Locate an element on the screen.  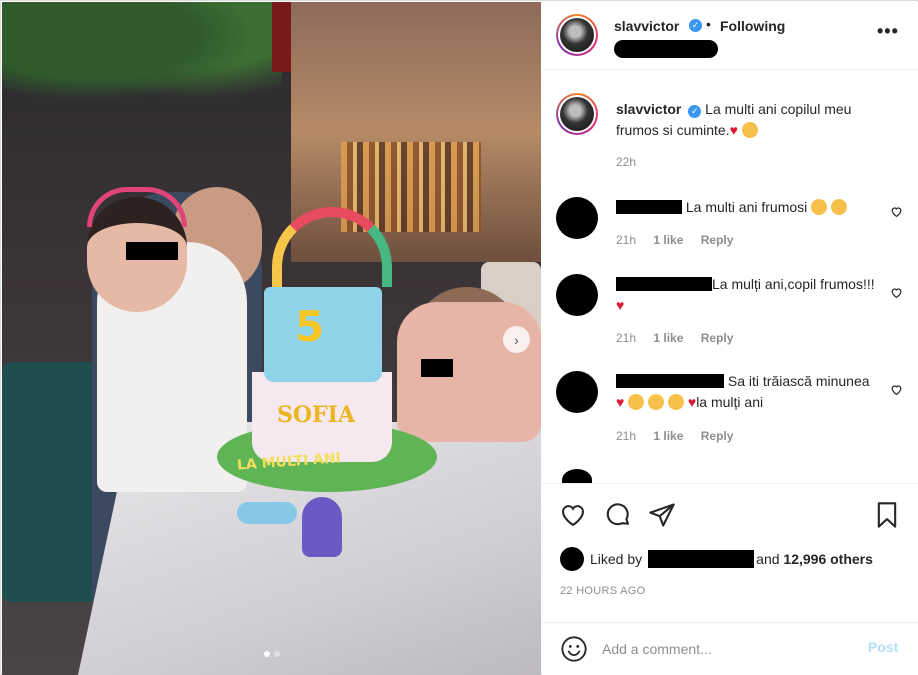
location-censor-bar is located at coordinates (666, 49).